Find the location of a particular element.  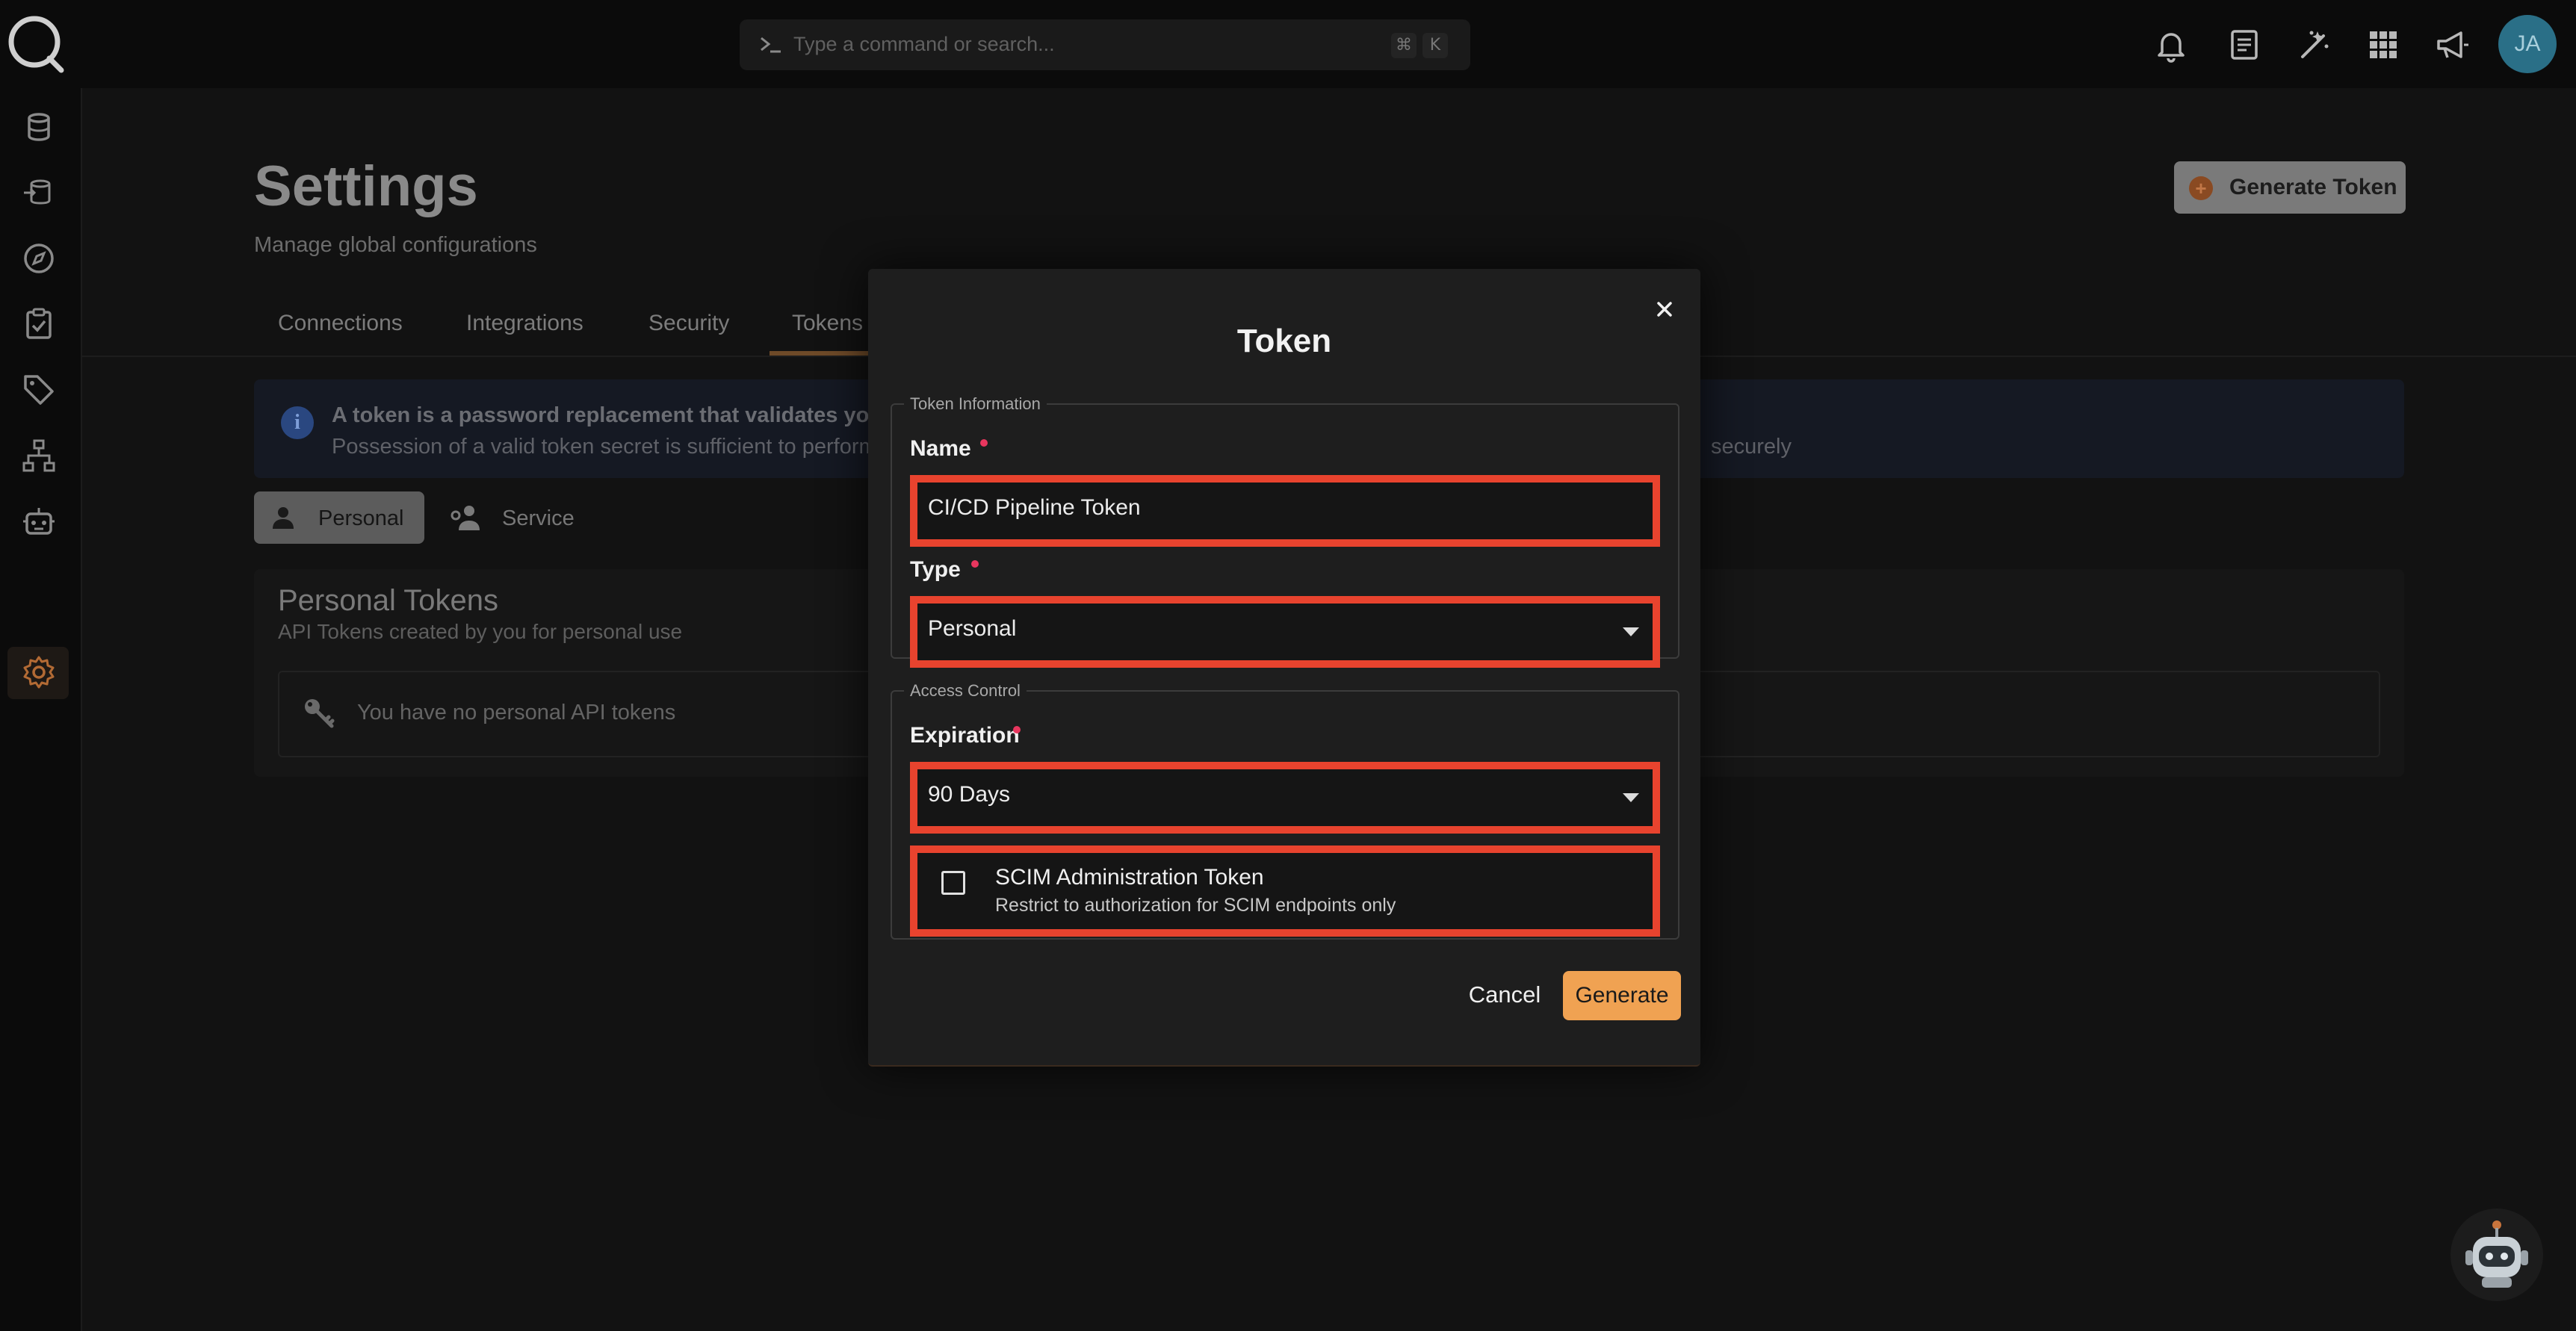

command-search: Type a command or search... ⌘ K is located at coordinates (1105, 44).